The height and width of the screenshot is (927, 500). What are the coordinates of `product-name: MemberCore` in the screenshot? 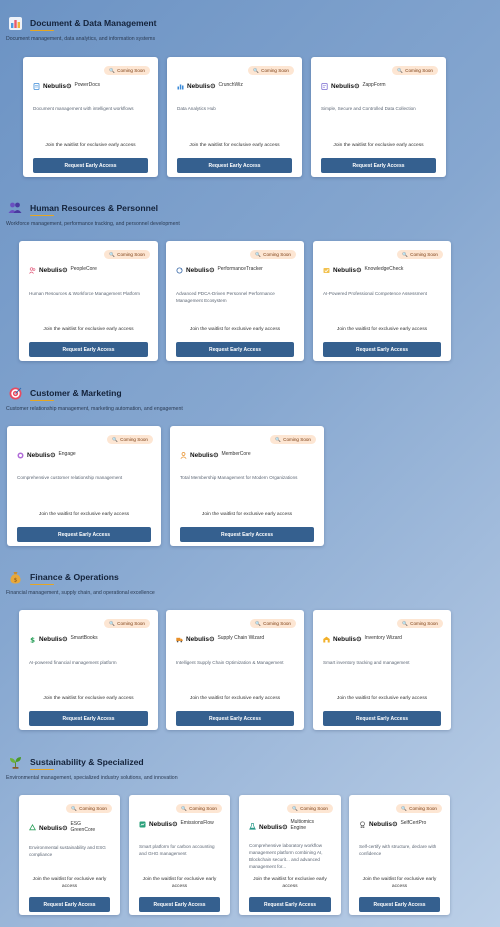 It's located at (236, 454).